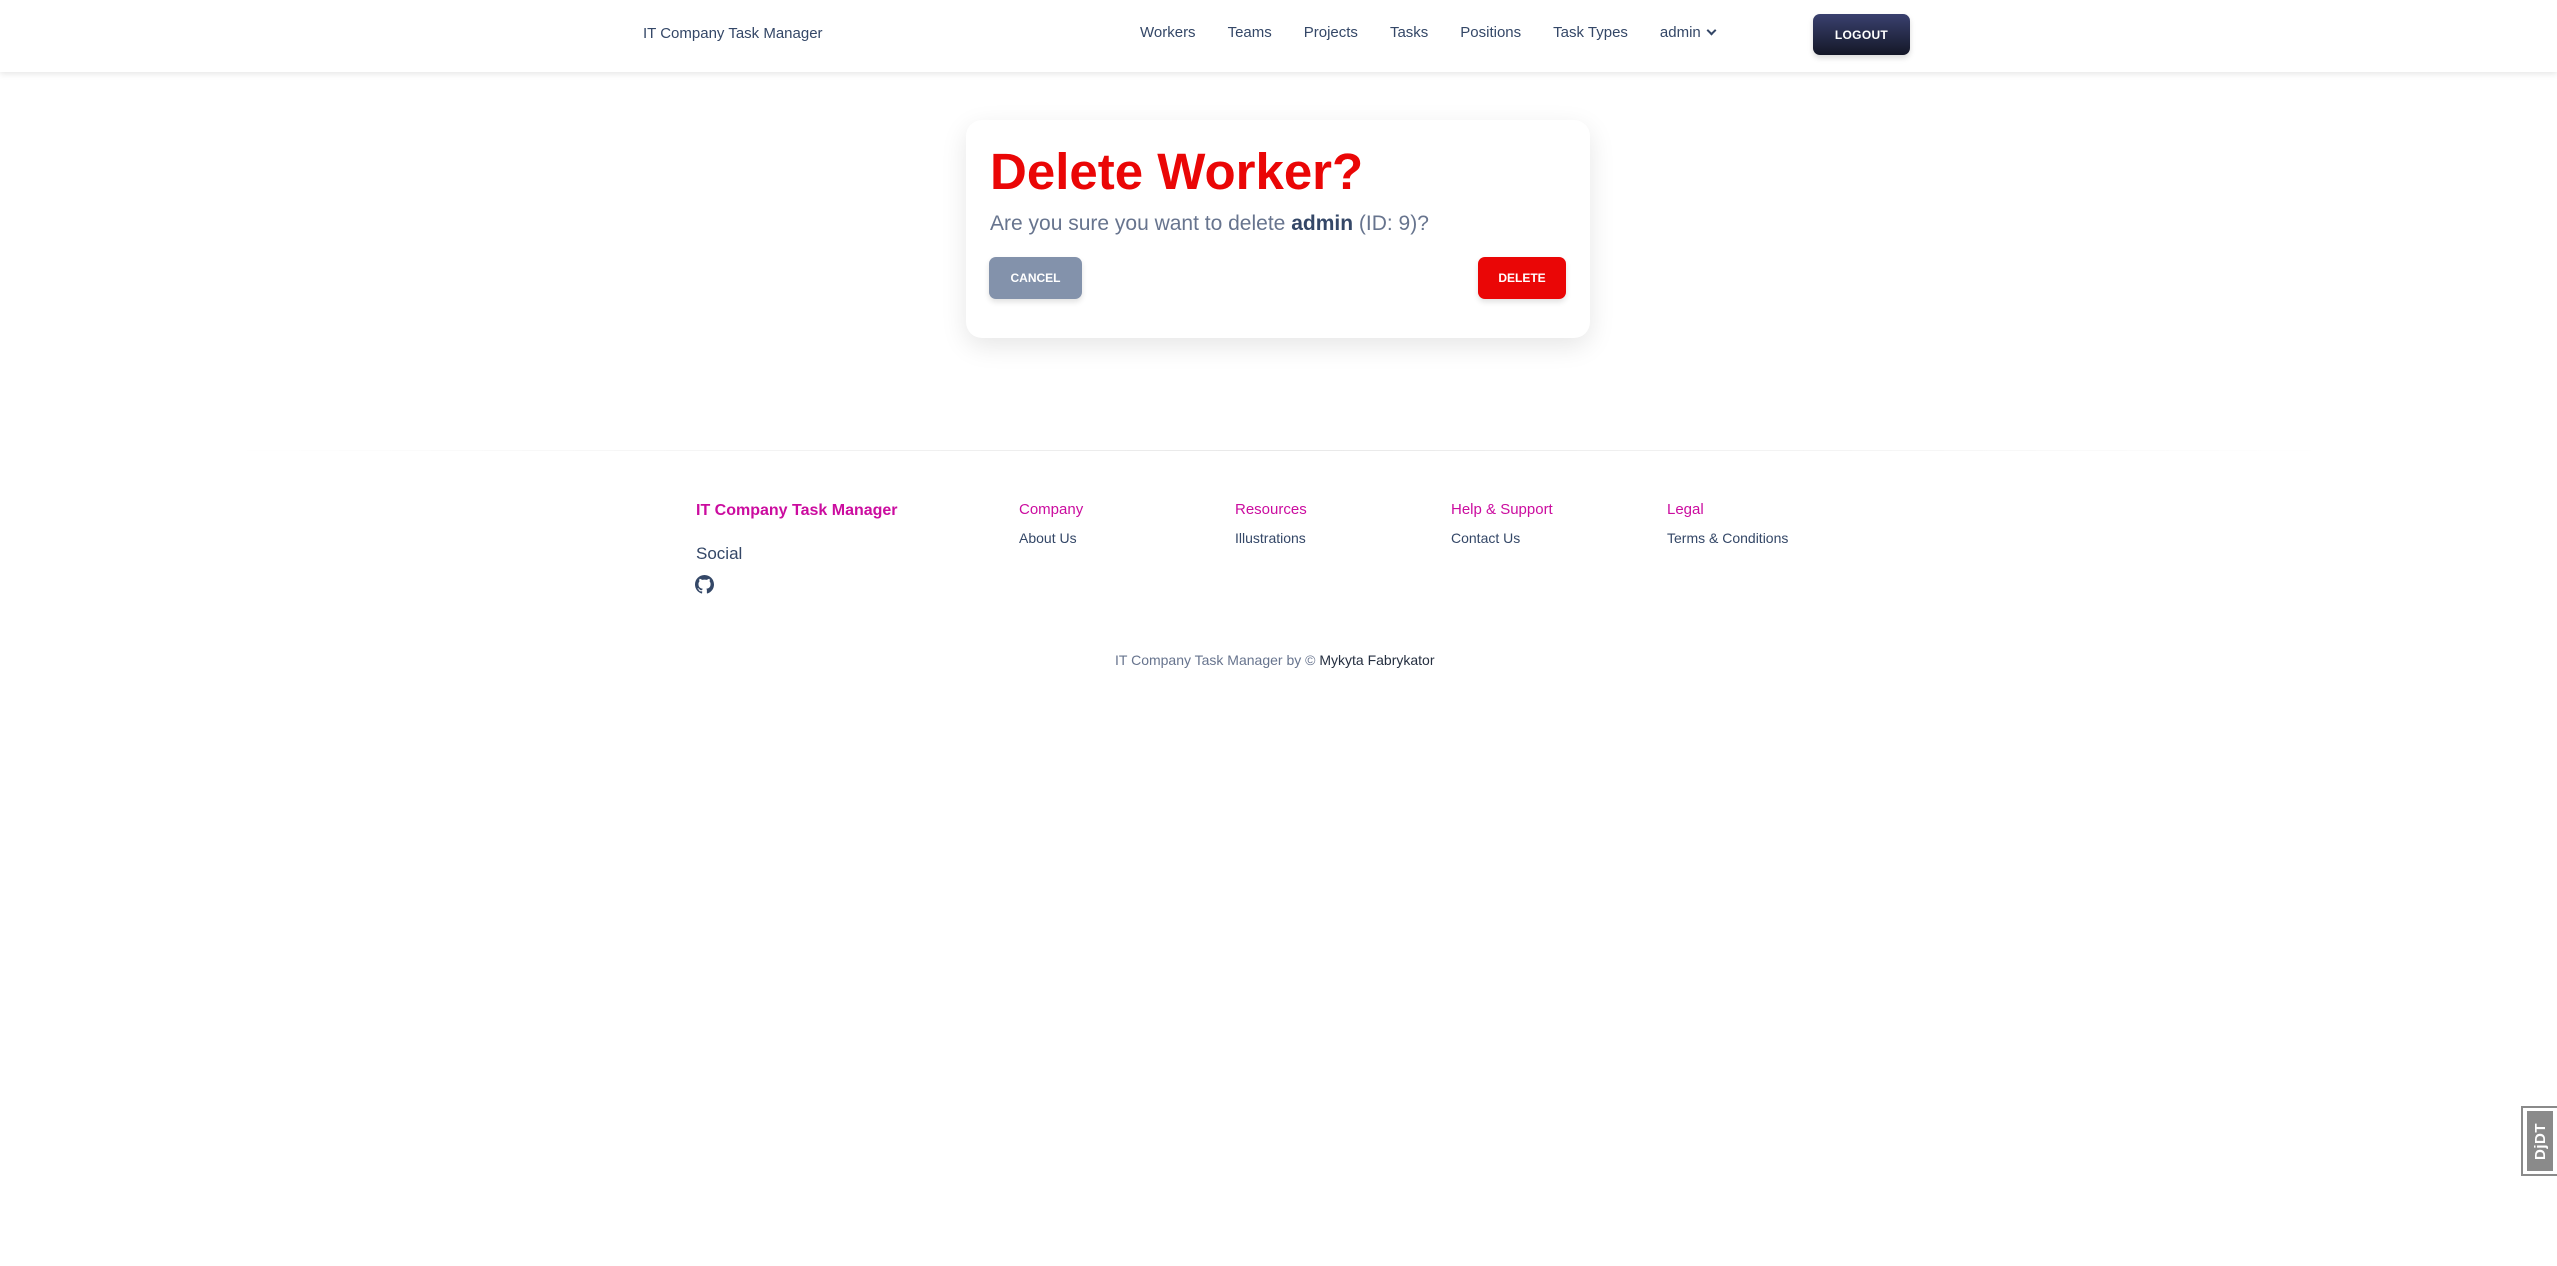 The image size is (2557, 1266). I want to click on footer-column-resources: Resources Illustrations, so click(1271, 523).